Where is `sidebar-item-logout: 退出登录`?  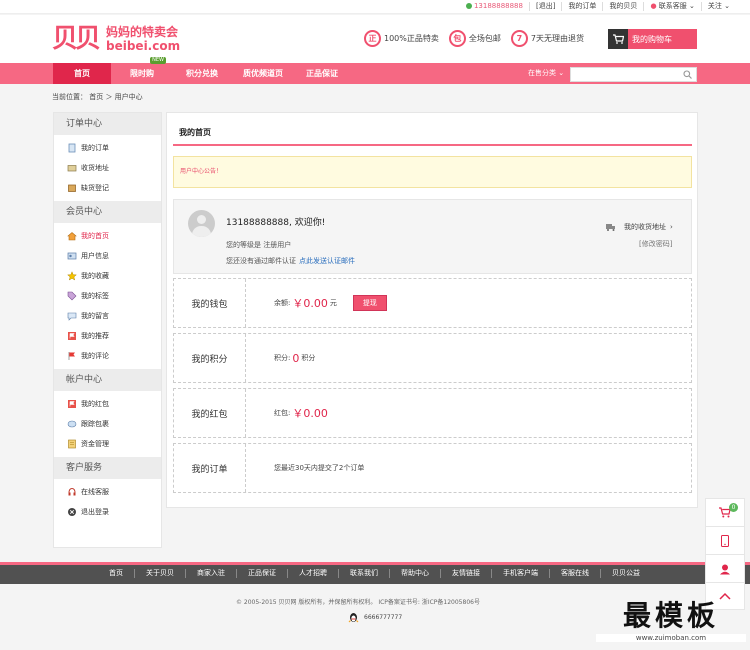
sidebar-item-logout: 退出登录 is located at coordinates (107, 512).